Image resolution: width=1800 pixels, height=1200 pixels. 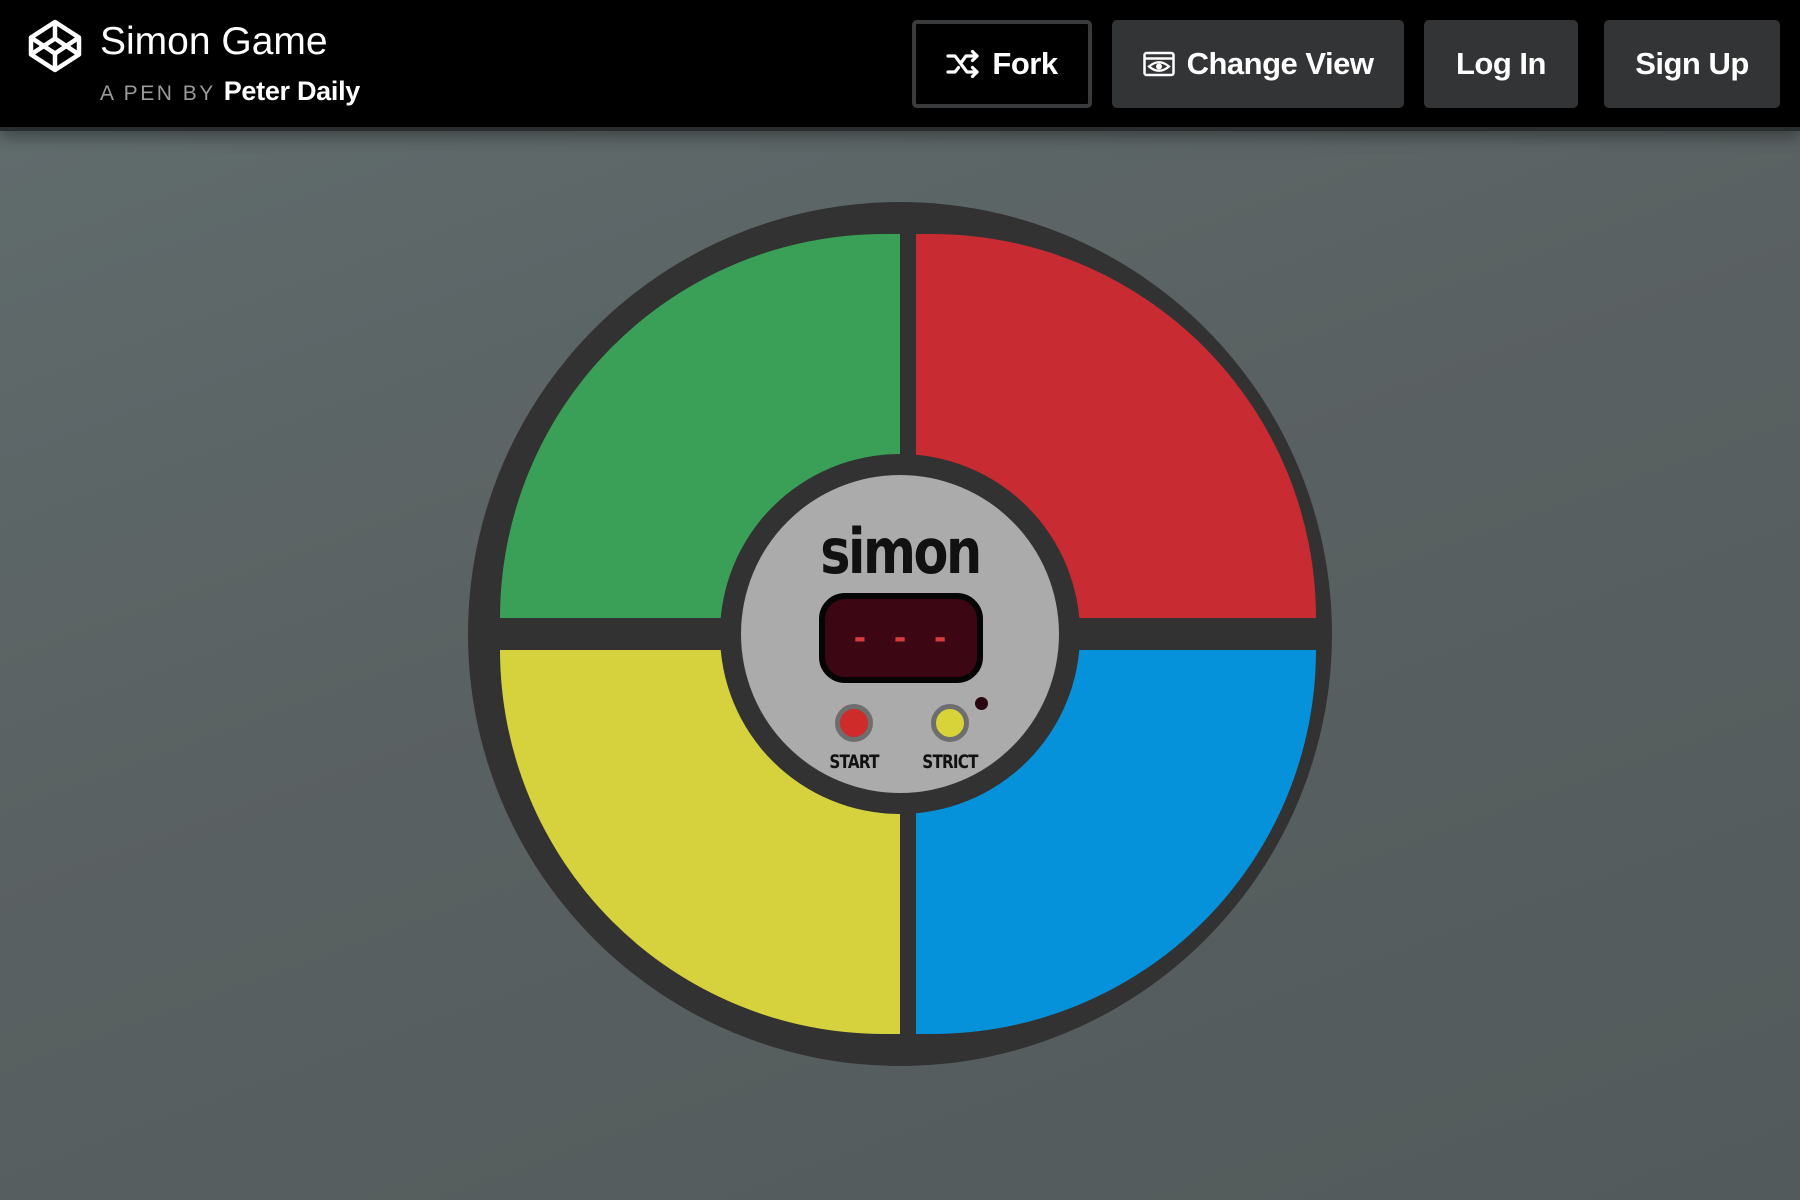 I want to click on pen-title: Simon Game, so click(x=214, y=41).